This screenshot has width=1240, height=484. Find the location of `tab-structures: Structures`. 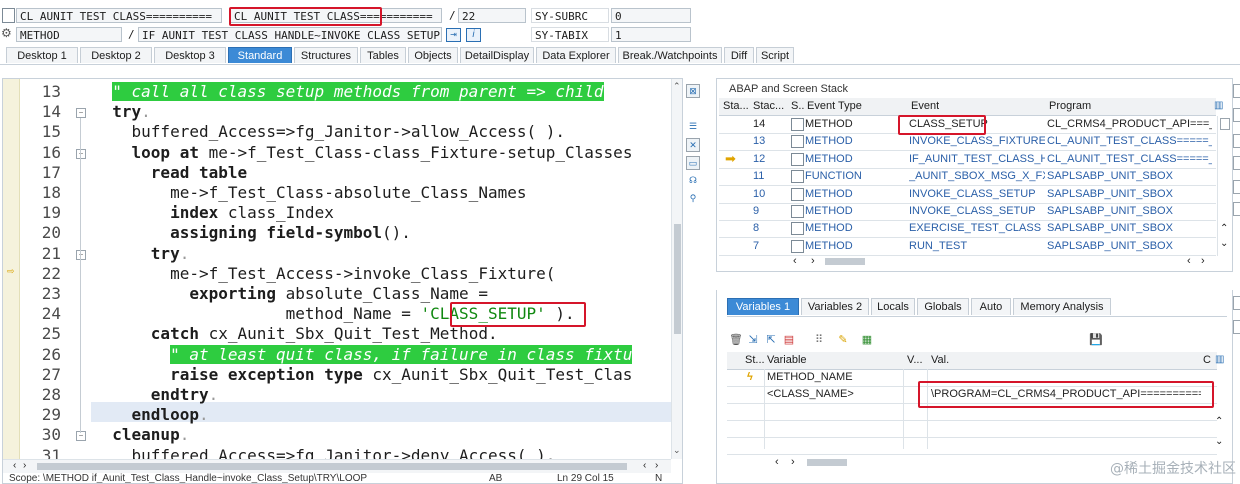

tab-structures: Structures is located at coordinates (326, 55).